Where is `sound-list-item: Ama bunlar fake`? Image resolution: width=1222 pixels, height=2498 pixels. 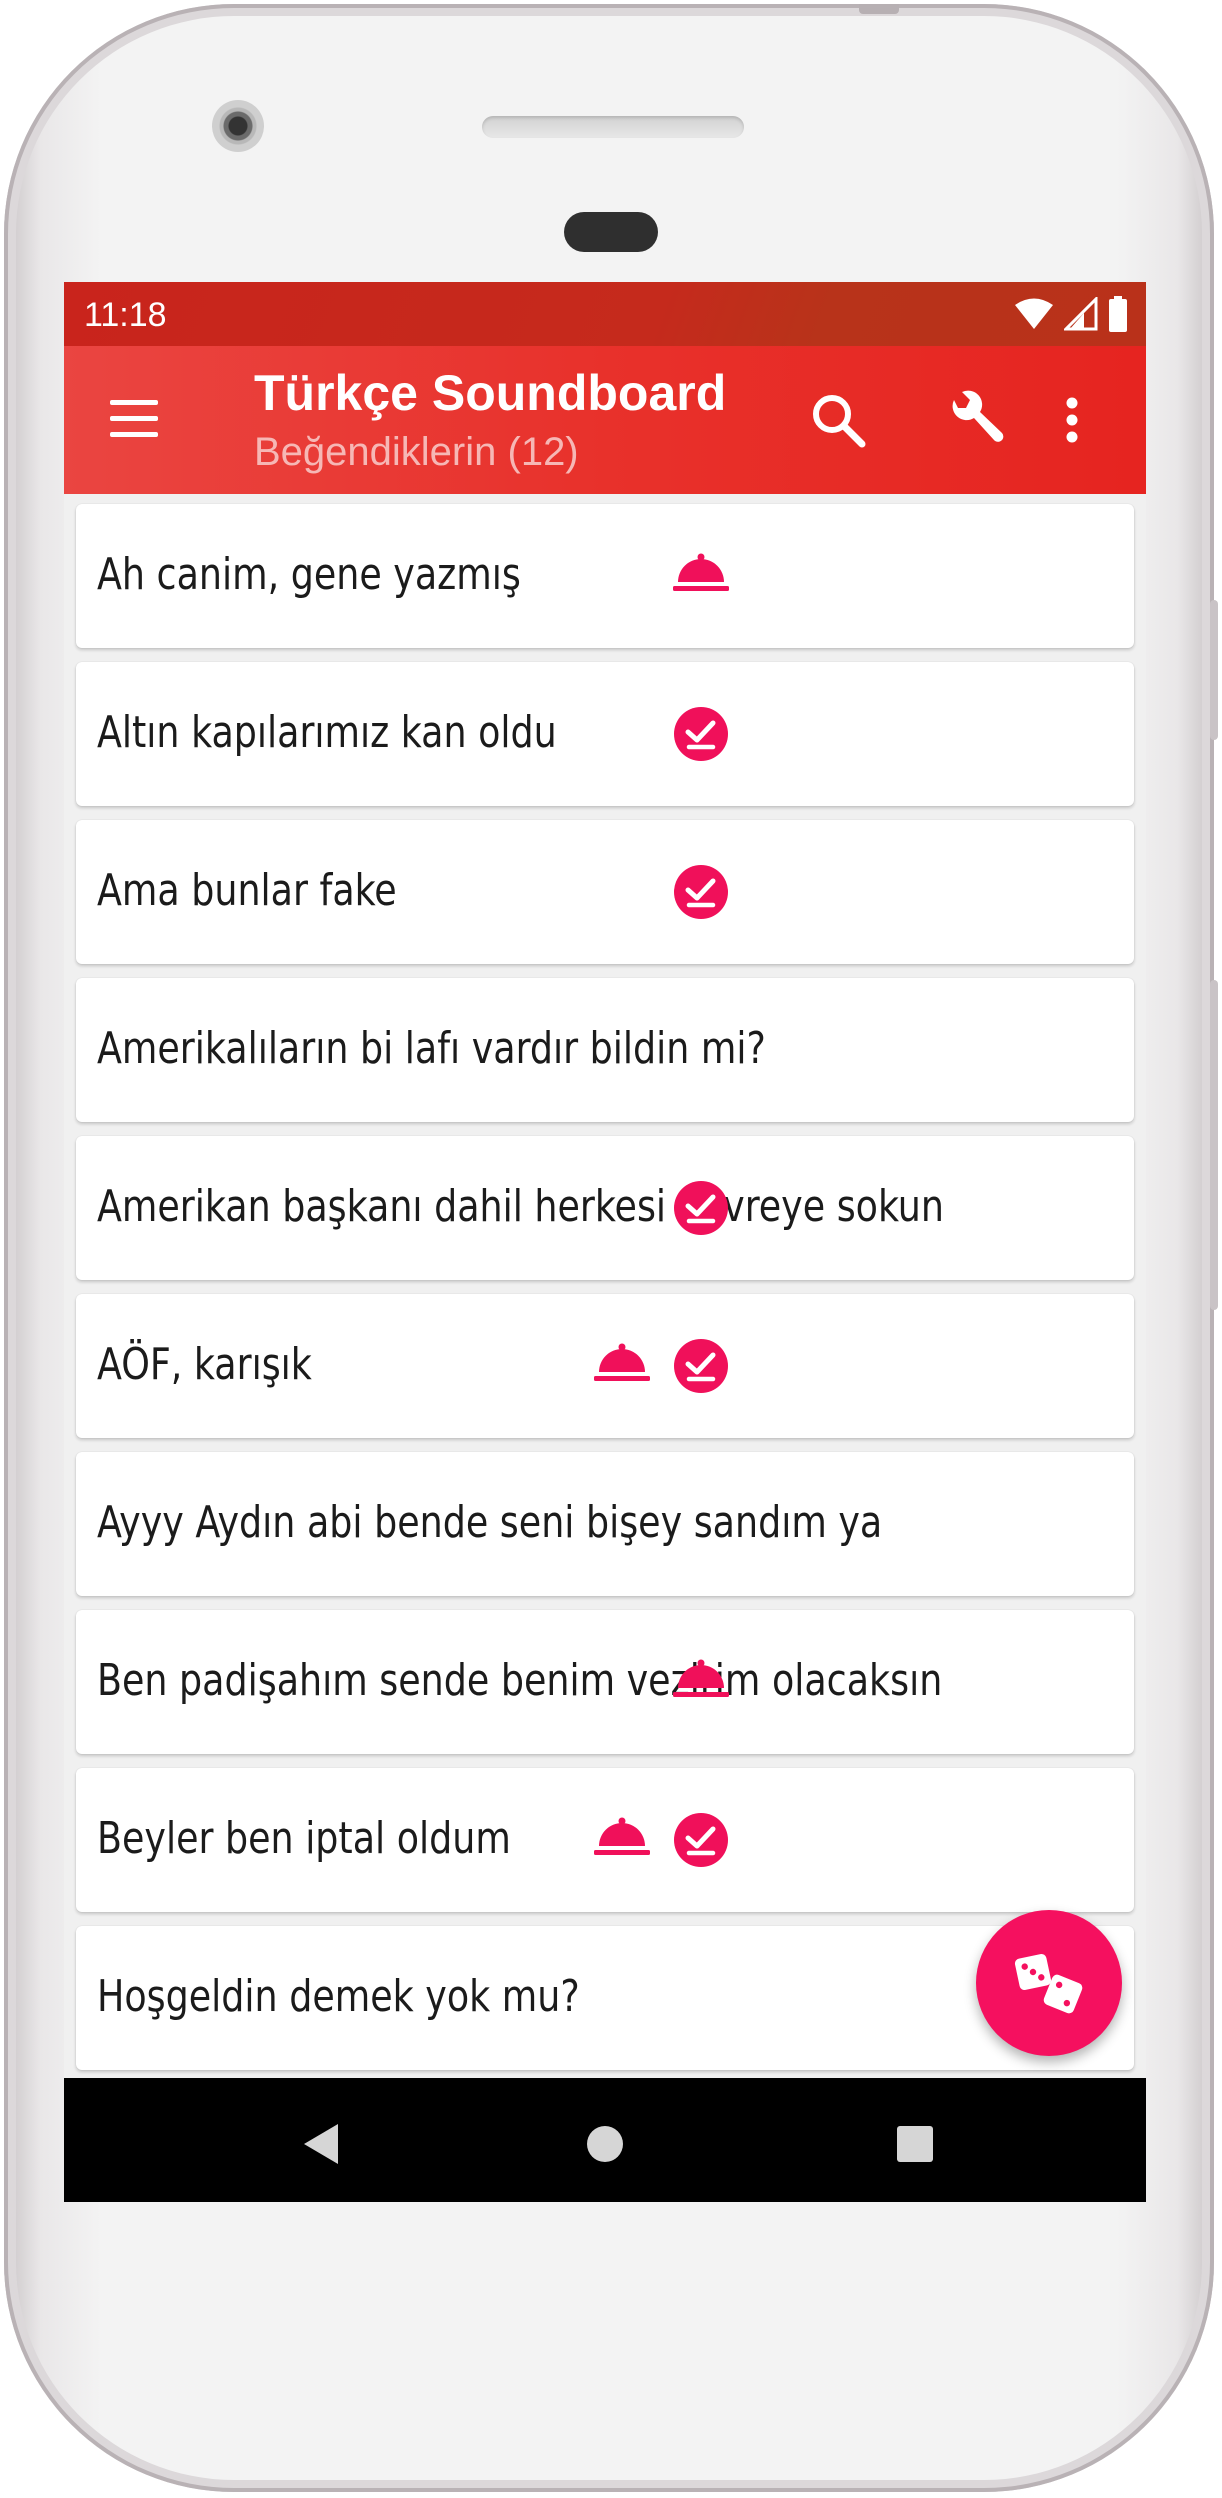 sound-list-item: Ama bunlar fake is located at coordinates (605, 892).